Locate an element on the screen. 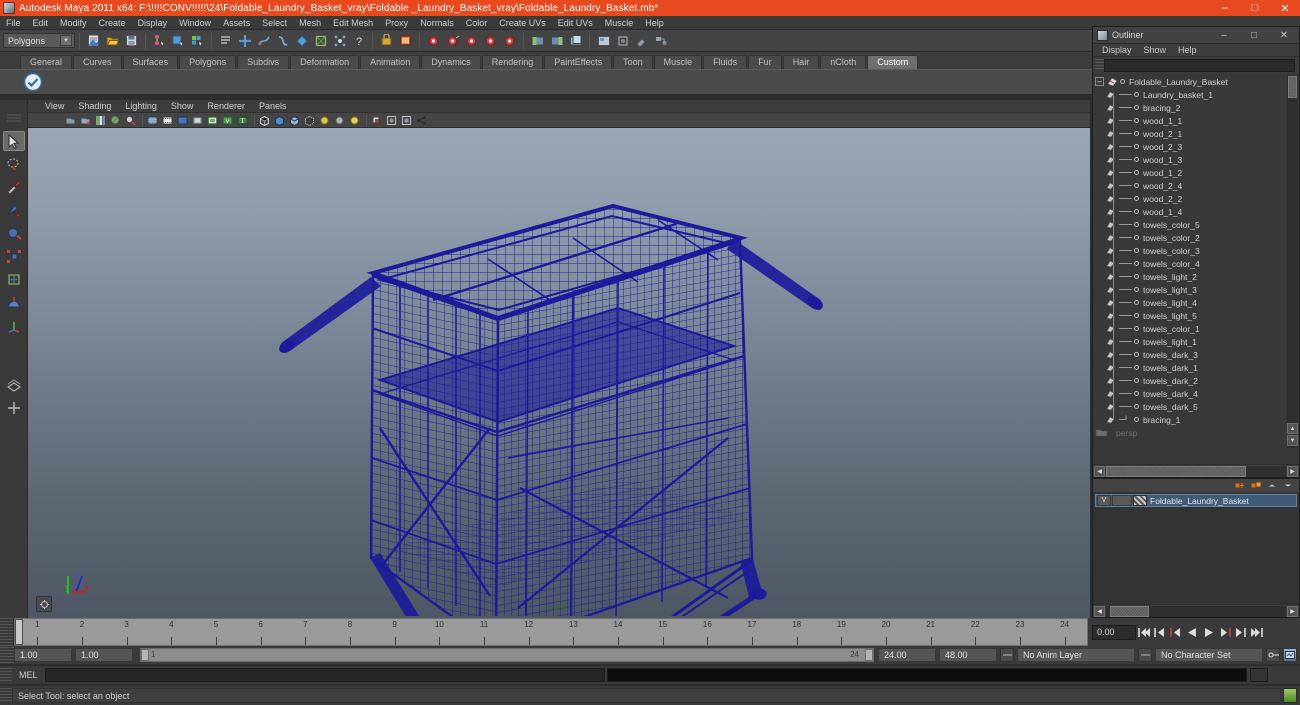  outliner-item-laundry-basket-1: Laundry_basket_1 is located at coordinates (1196, 94).